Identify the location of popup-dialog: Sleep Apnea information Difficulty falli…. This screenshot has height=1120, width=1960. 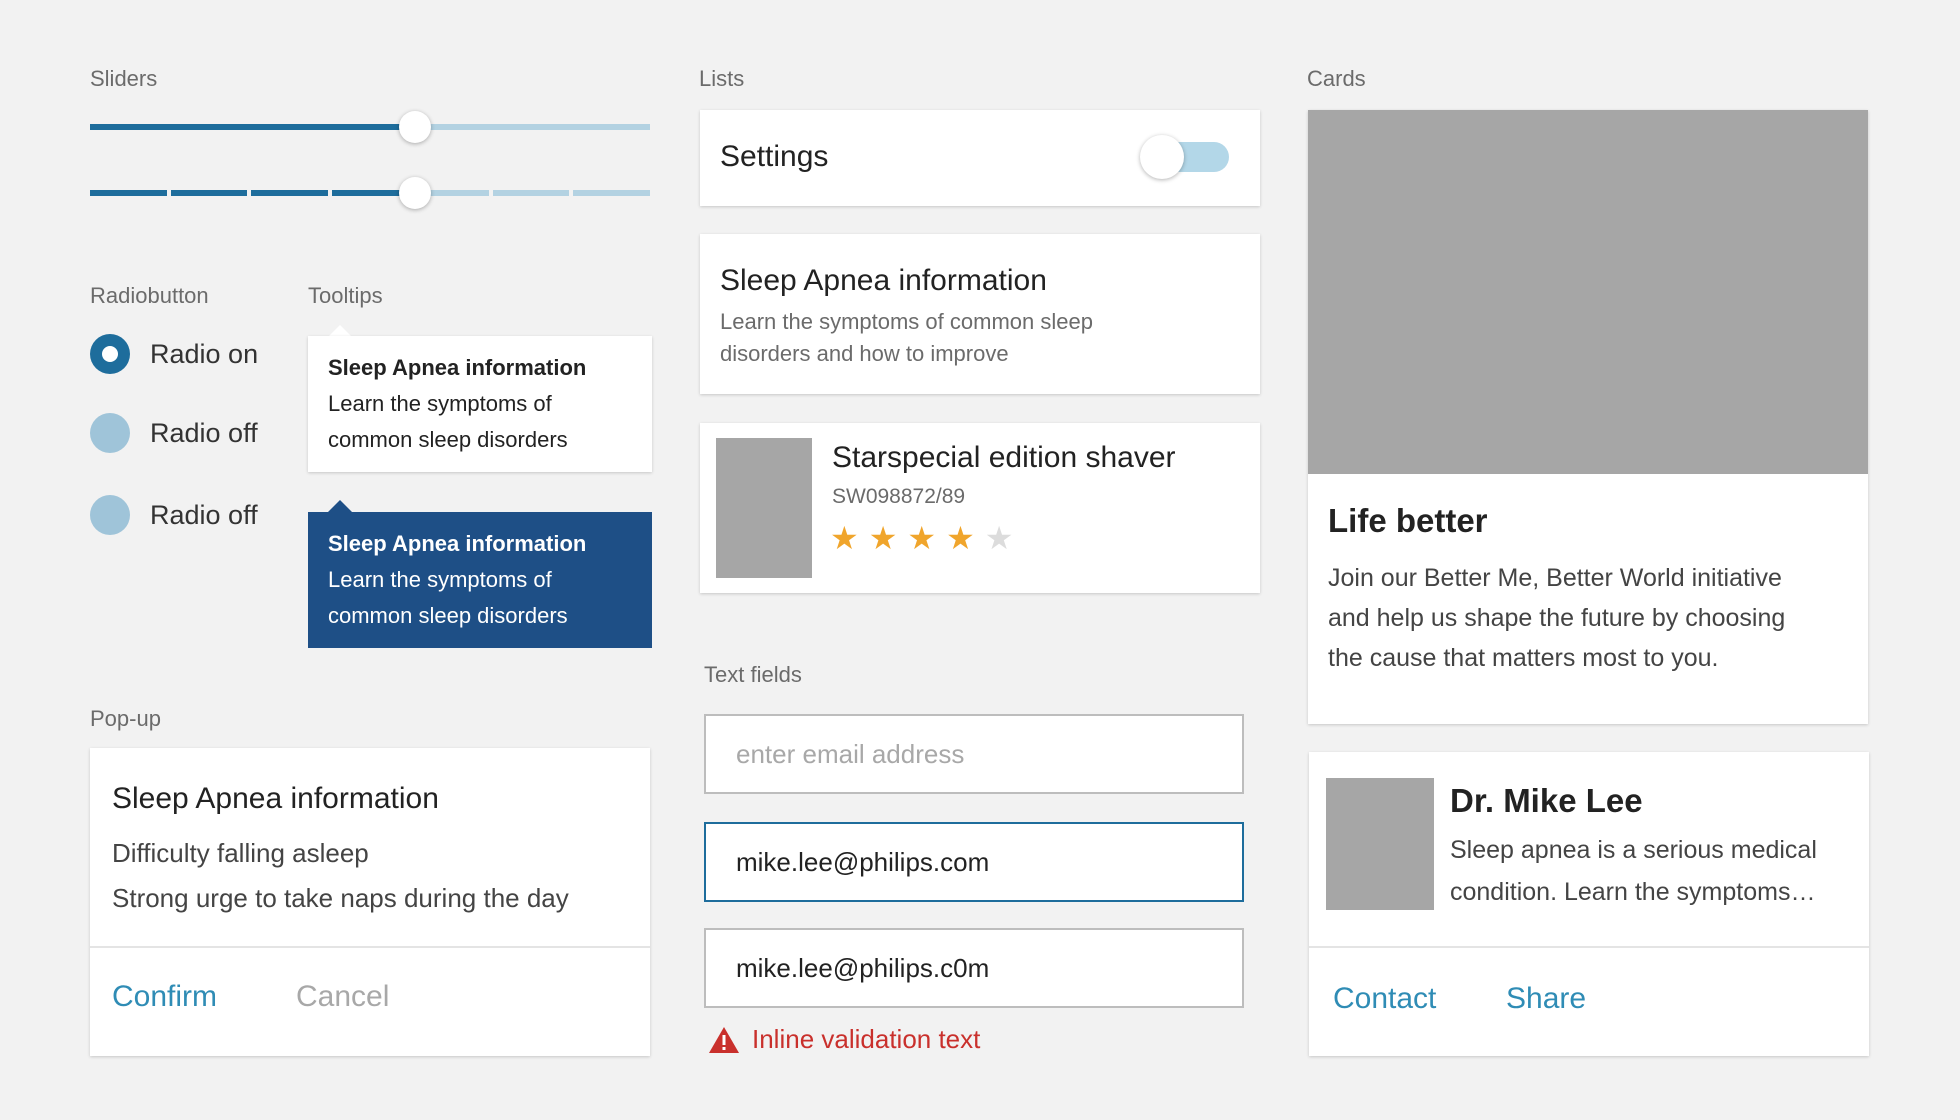
(370, 902).